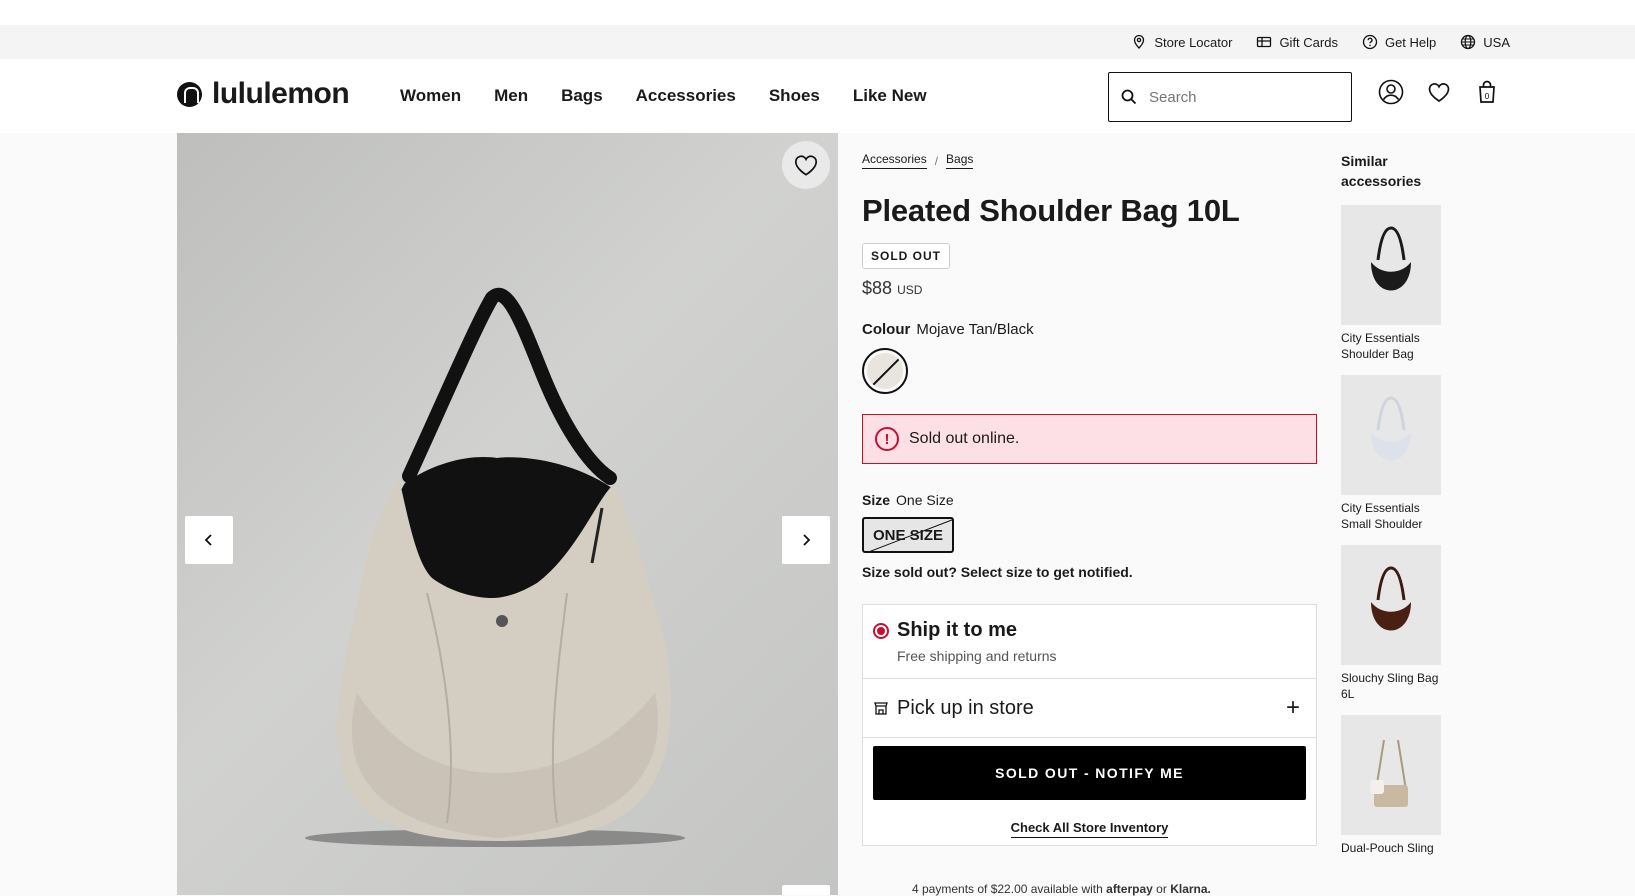 The image size is (1635, 896). Describe the element at coordinates (430, 96) in the screenshot. I see `nav-women: Women` at that location.